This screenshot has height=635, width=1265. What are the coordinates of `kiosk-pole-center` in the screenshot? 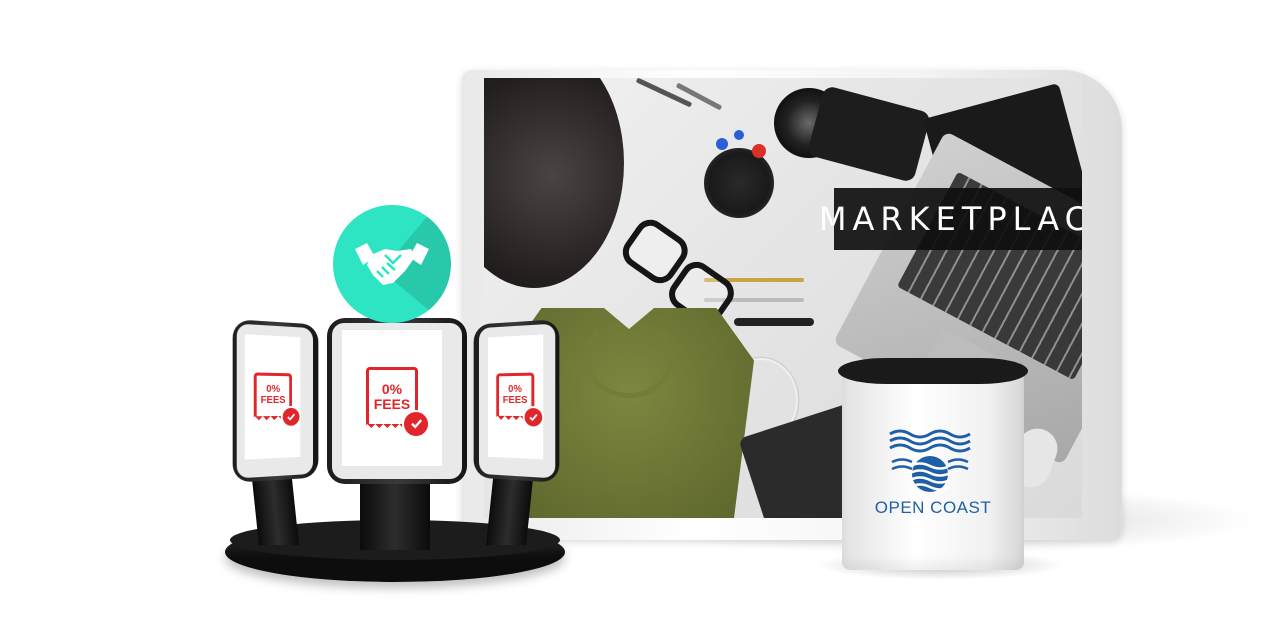 It's located at (395, 515).